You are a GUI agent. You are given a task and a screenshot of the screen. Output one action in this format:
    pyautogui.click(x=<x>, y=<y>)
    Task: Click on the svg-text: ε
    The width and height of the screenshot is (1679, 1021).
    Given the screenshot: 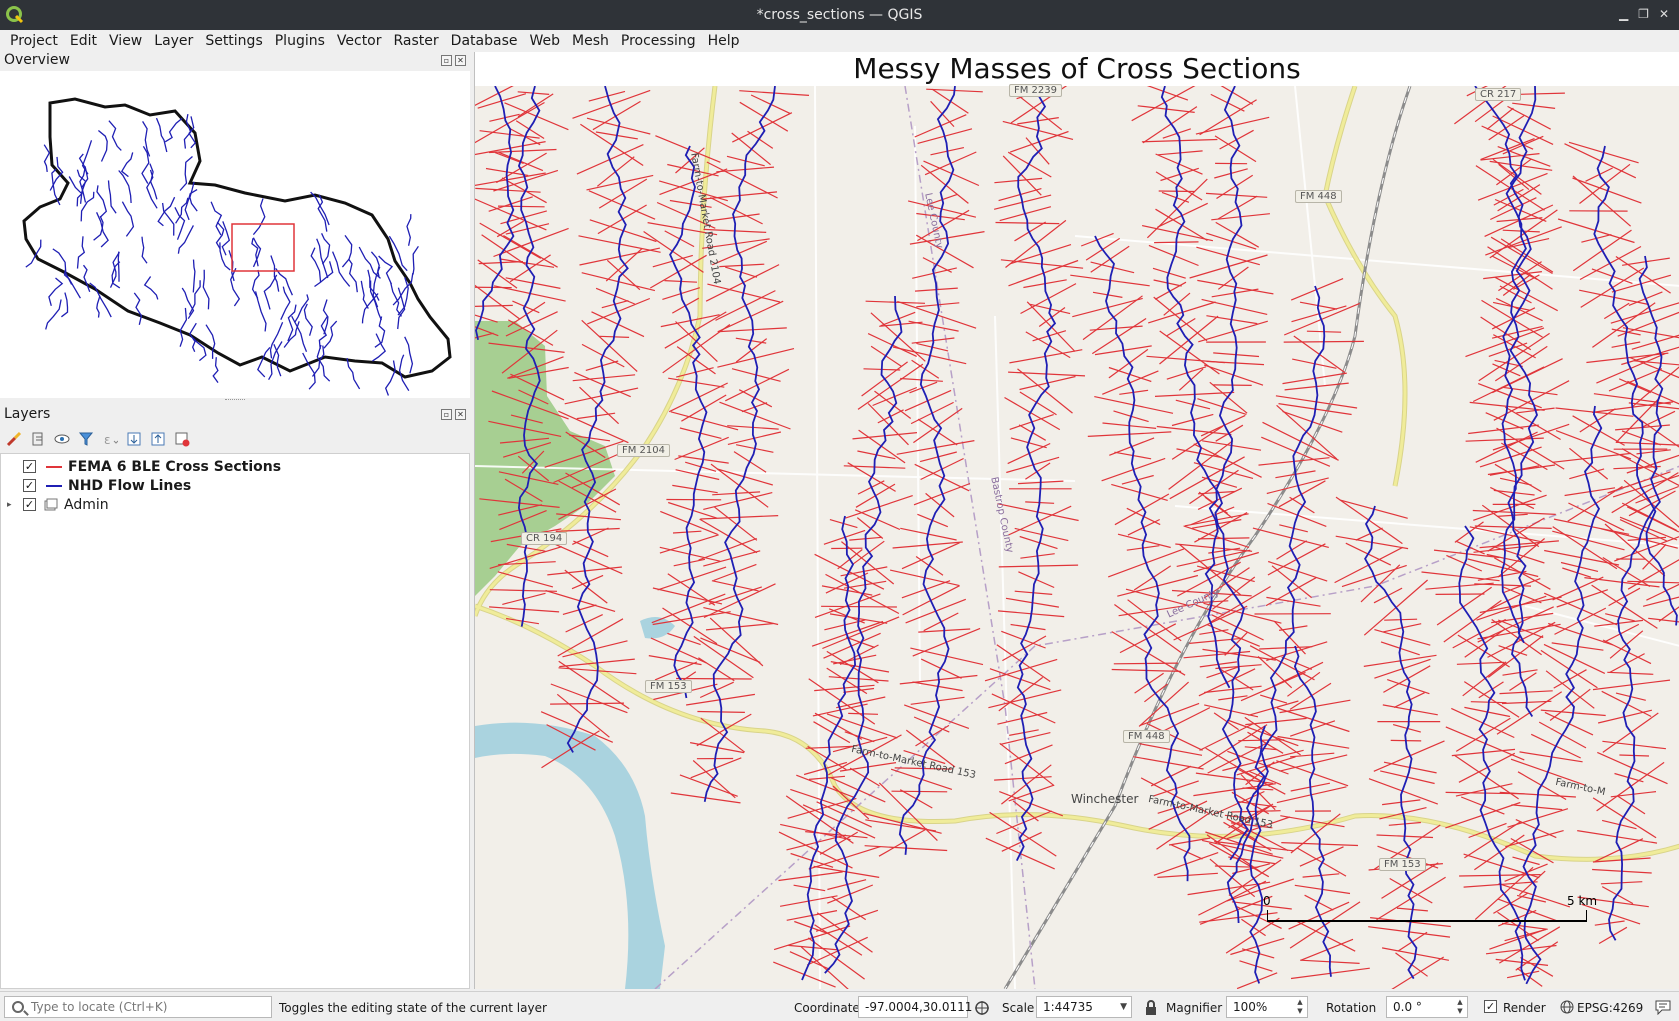 What is the action you would take?
    pyautogui.click(x=107, y=440)
    